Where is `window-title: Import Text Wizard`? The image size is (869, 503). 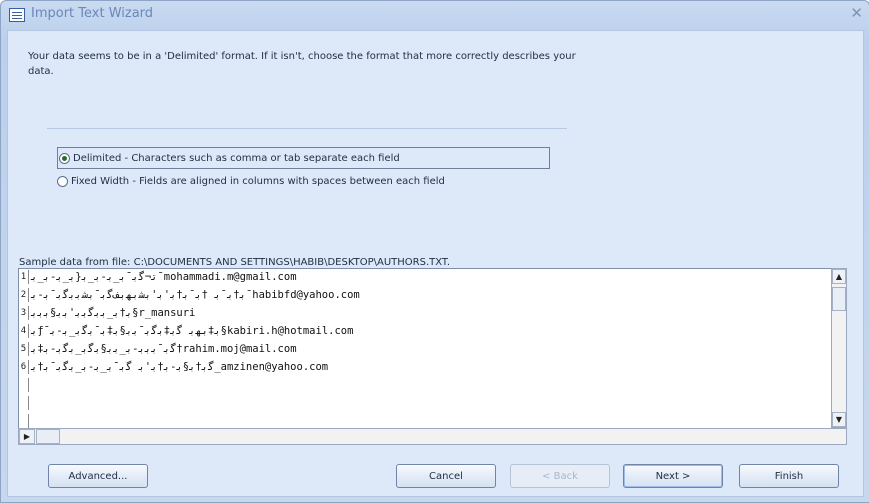
window-title: Import Text Wizard is located at coordinates (92, 13).